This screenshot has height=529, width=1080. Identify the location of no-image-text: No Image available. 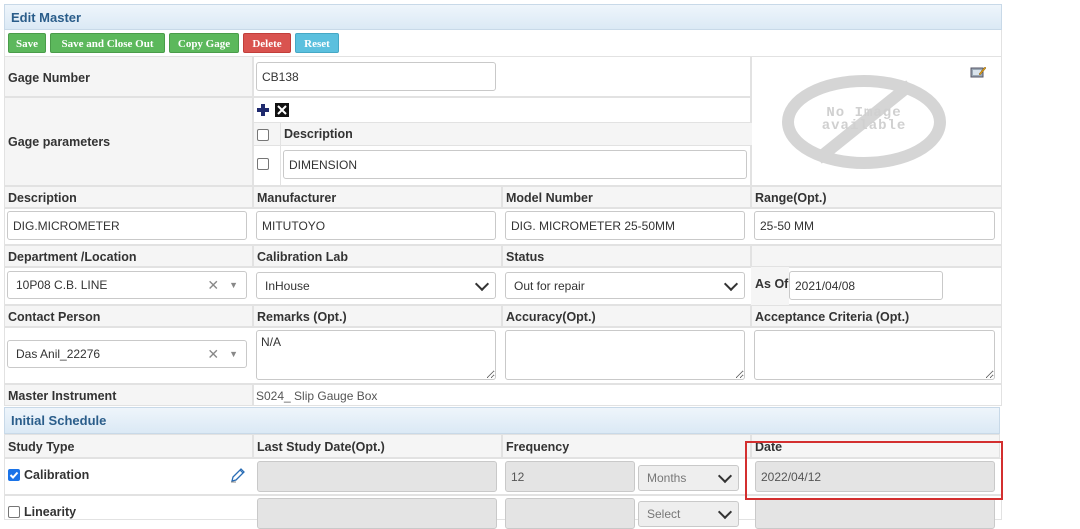
(864, 120).